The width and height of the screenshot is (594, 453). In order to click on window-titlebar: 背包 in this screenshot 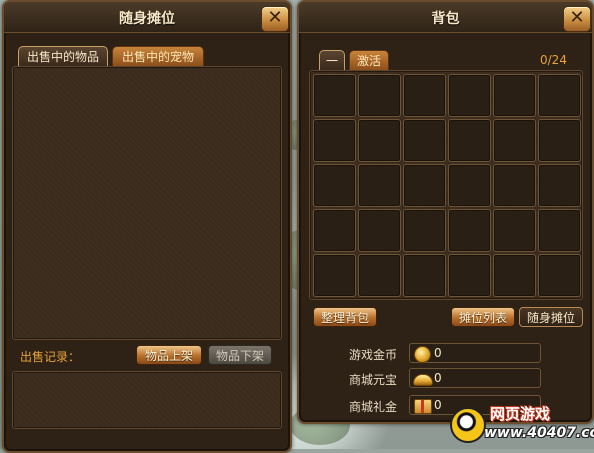, I will do `click(445, 17)`.